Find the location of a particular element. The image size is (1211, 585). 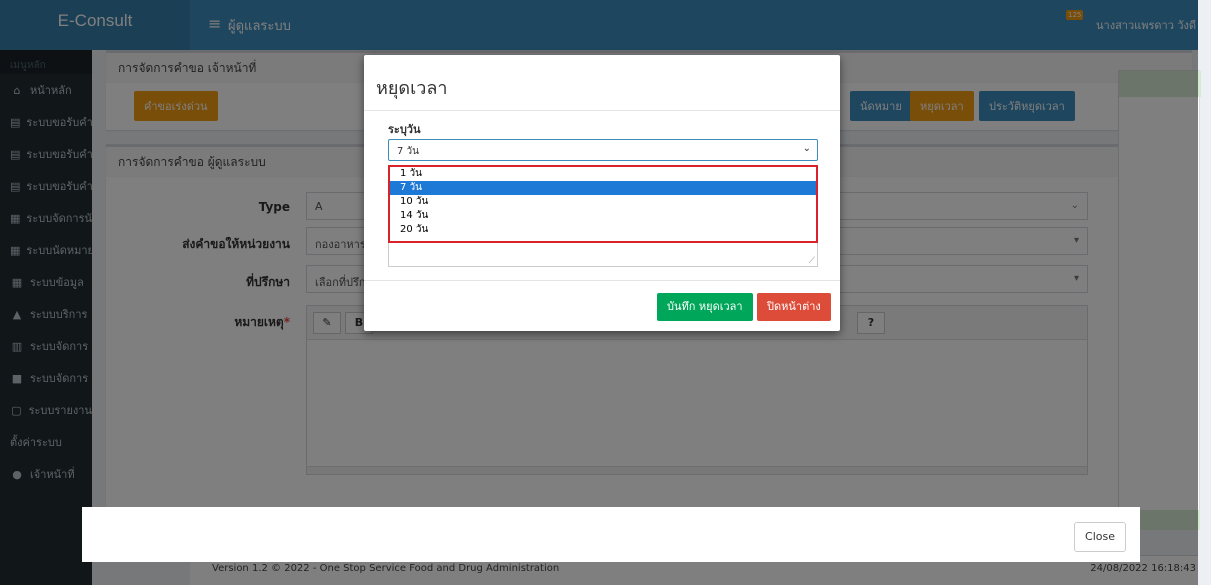

resize-grip-icon: ⟋ is located at coordinates (812, 261).